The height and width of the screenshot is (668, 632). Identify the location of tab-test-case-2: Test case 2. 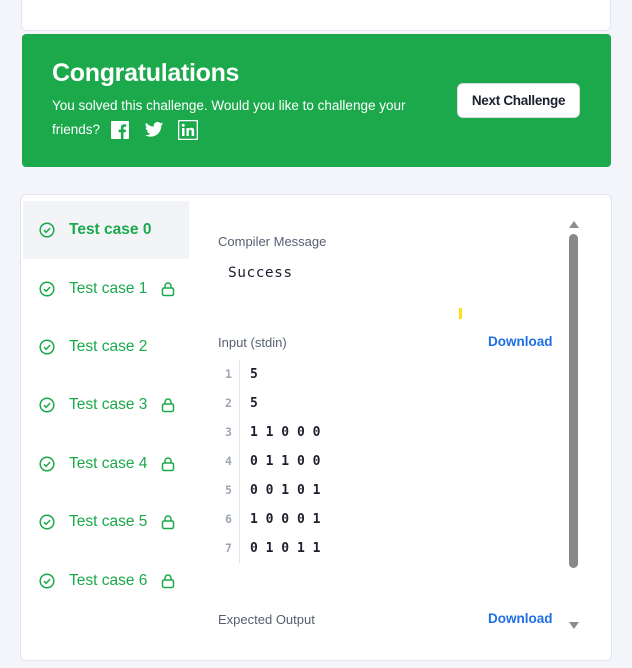
(106, 347).